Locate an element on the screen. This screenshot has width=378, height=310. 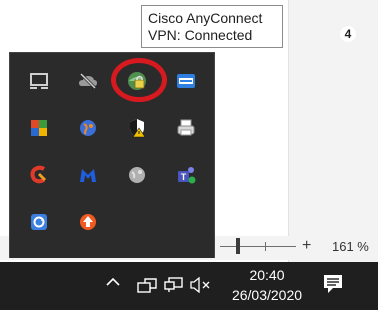
display-icon is located at coordinates (38, 80).